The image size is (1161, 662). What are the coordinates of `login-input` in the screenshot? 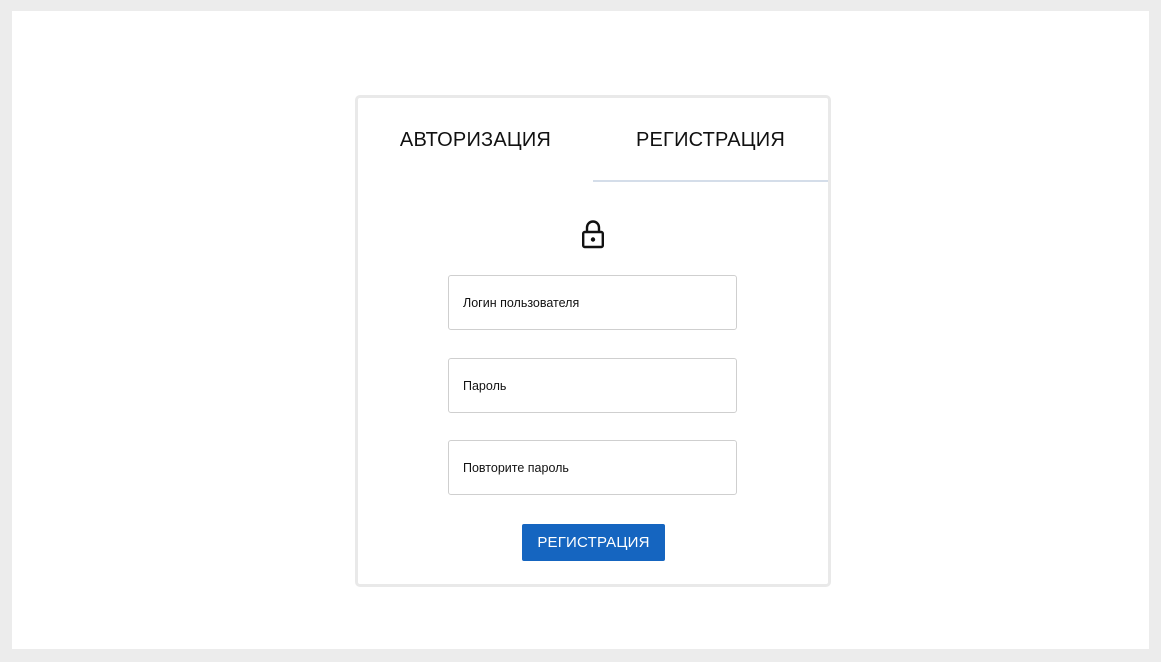 It's located at (592, 302).